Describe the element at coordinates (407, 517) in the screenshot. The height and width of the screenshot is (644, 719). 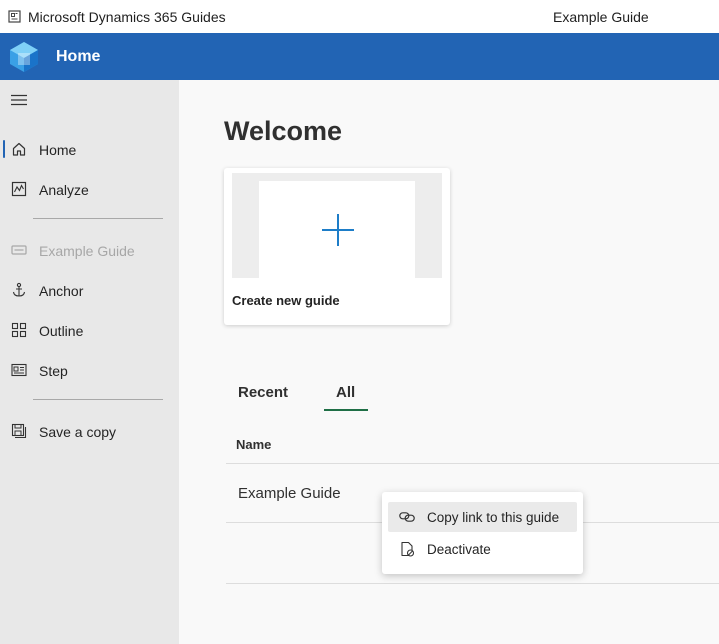
I see `link-icon` at that location.